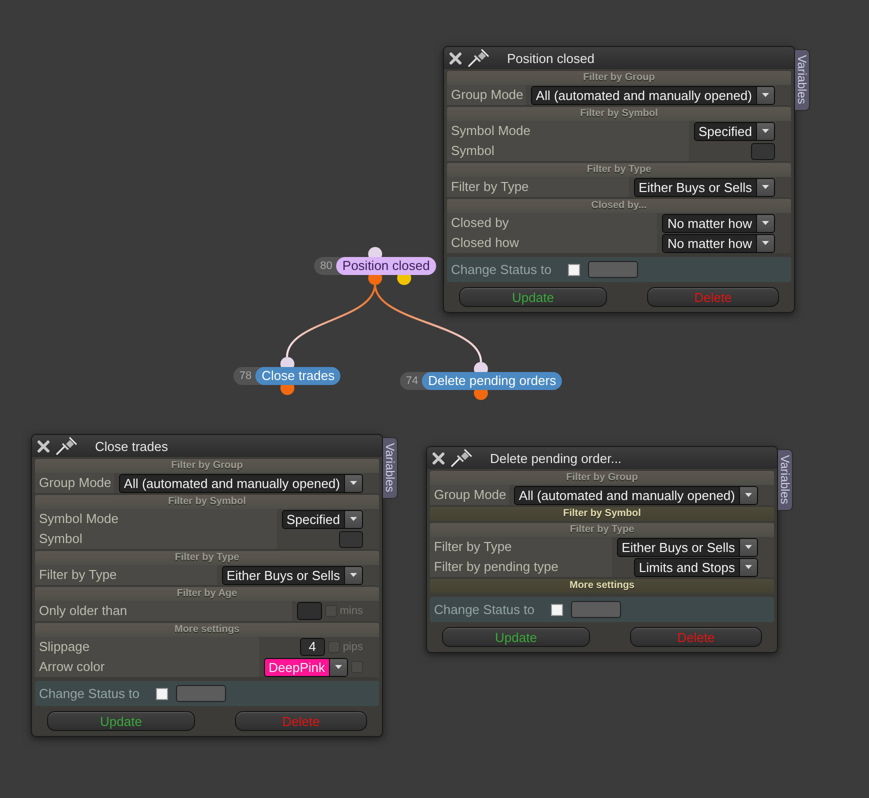 Image resolution: width=869 pixels, height=798 pixels. I want to click on node-title: Delete pending orders, so click(492, 381).